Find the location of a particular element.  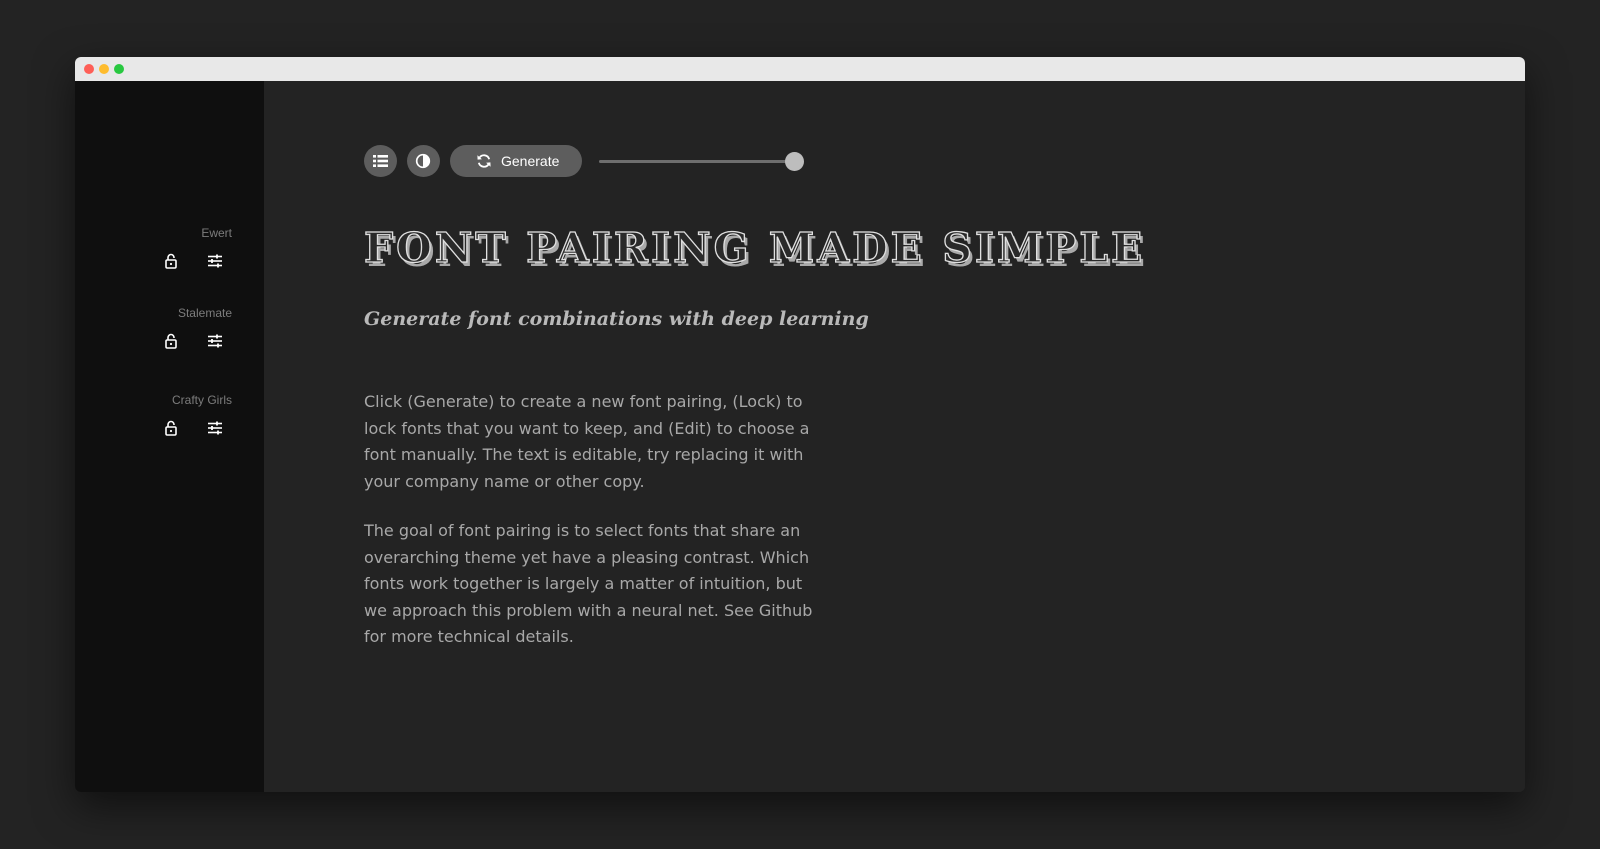

theme-toggle-button is located at coordinates (423, 161).